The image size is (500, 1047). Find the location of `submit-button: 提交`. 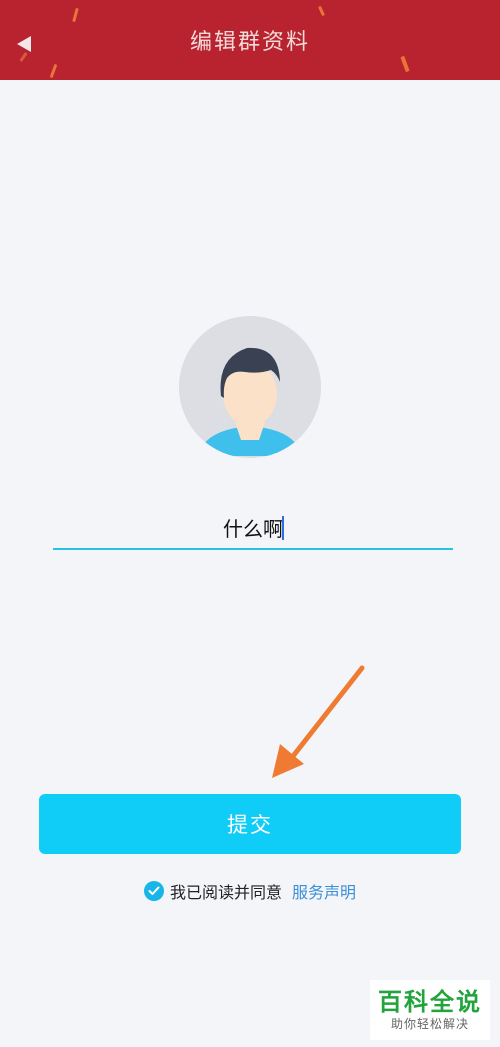

submit-button: 提交 is located at coordinates (250, 824).